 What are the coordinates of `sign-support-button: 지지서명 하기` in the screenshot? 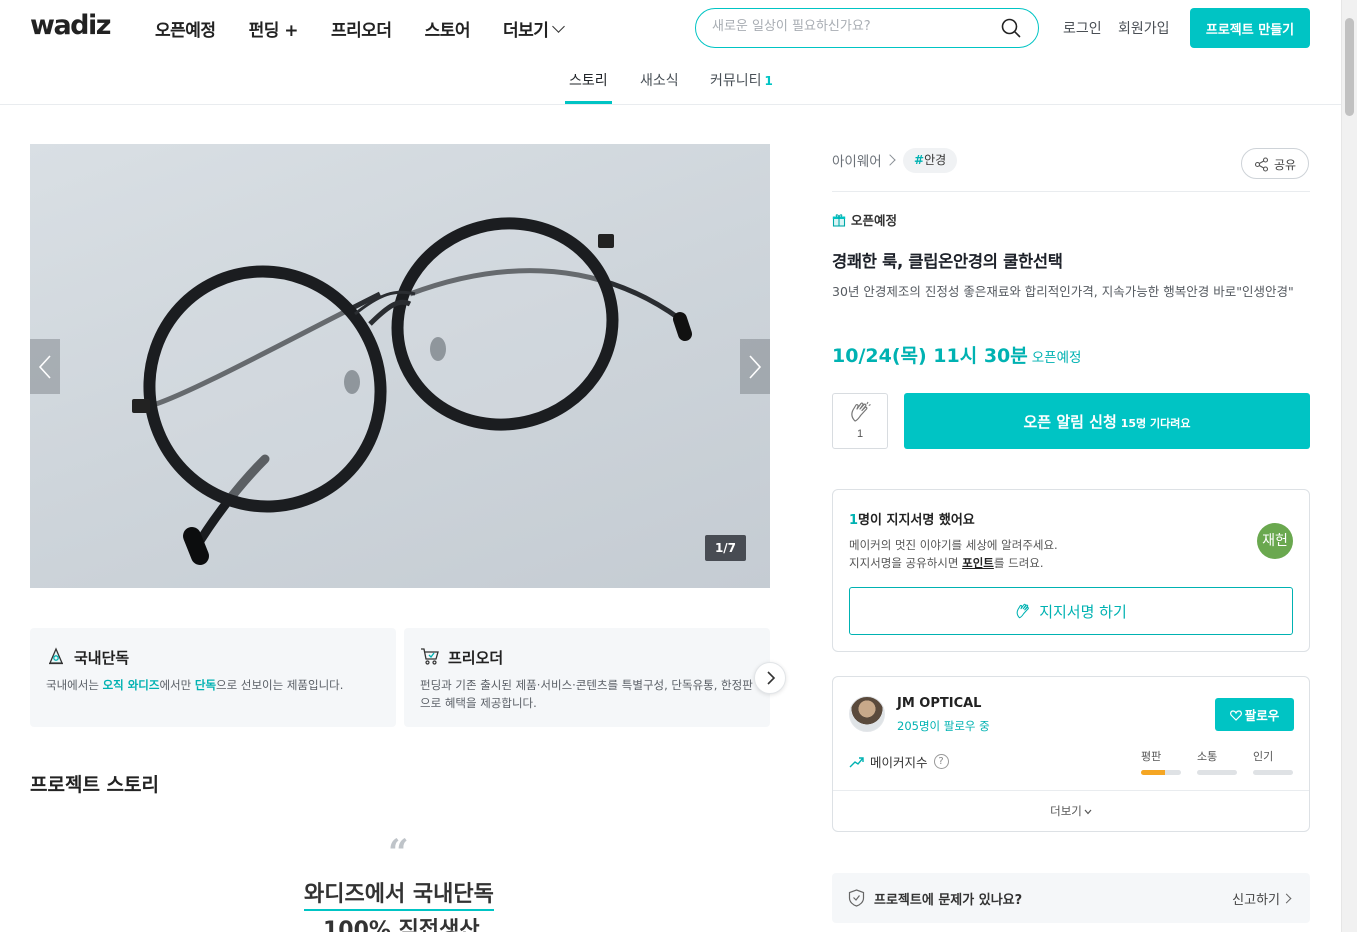 It's located at (1071, 611).